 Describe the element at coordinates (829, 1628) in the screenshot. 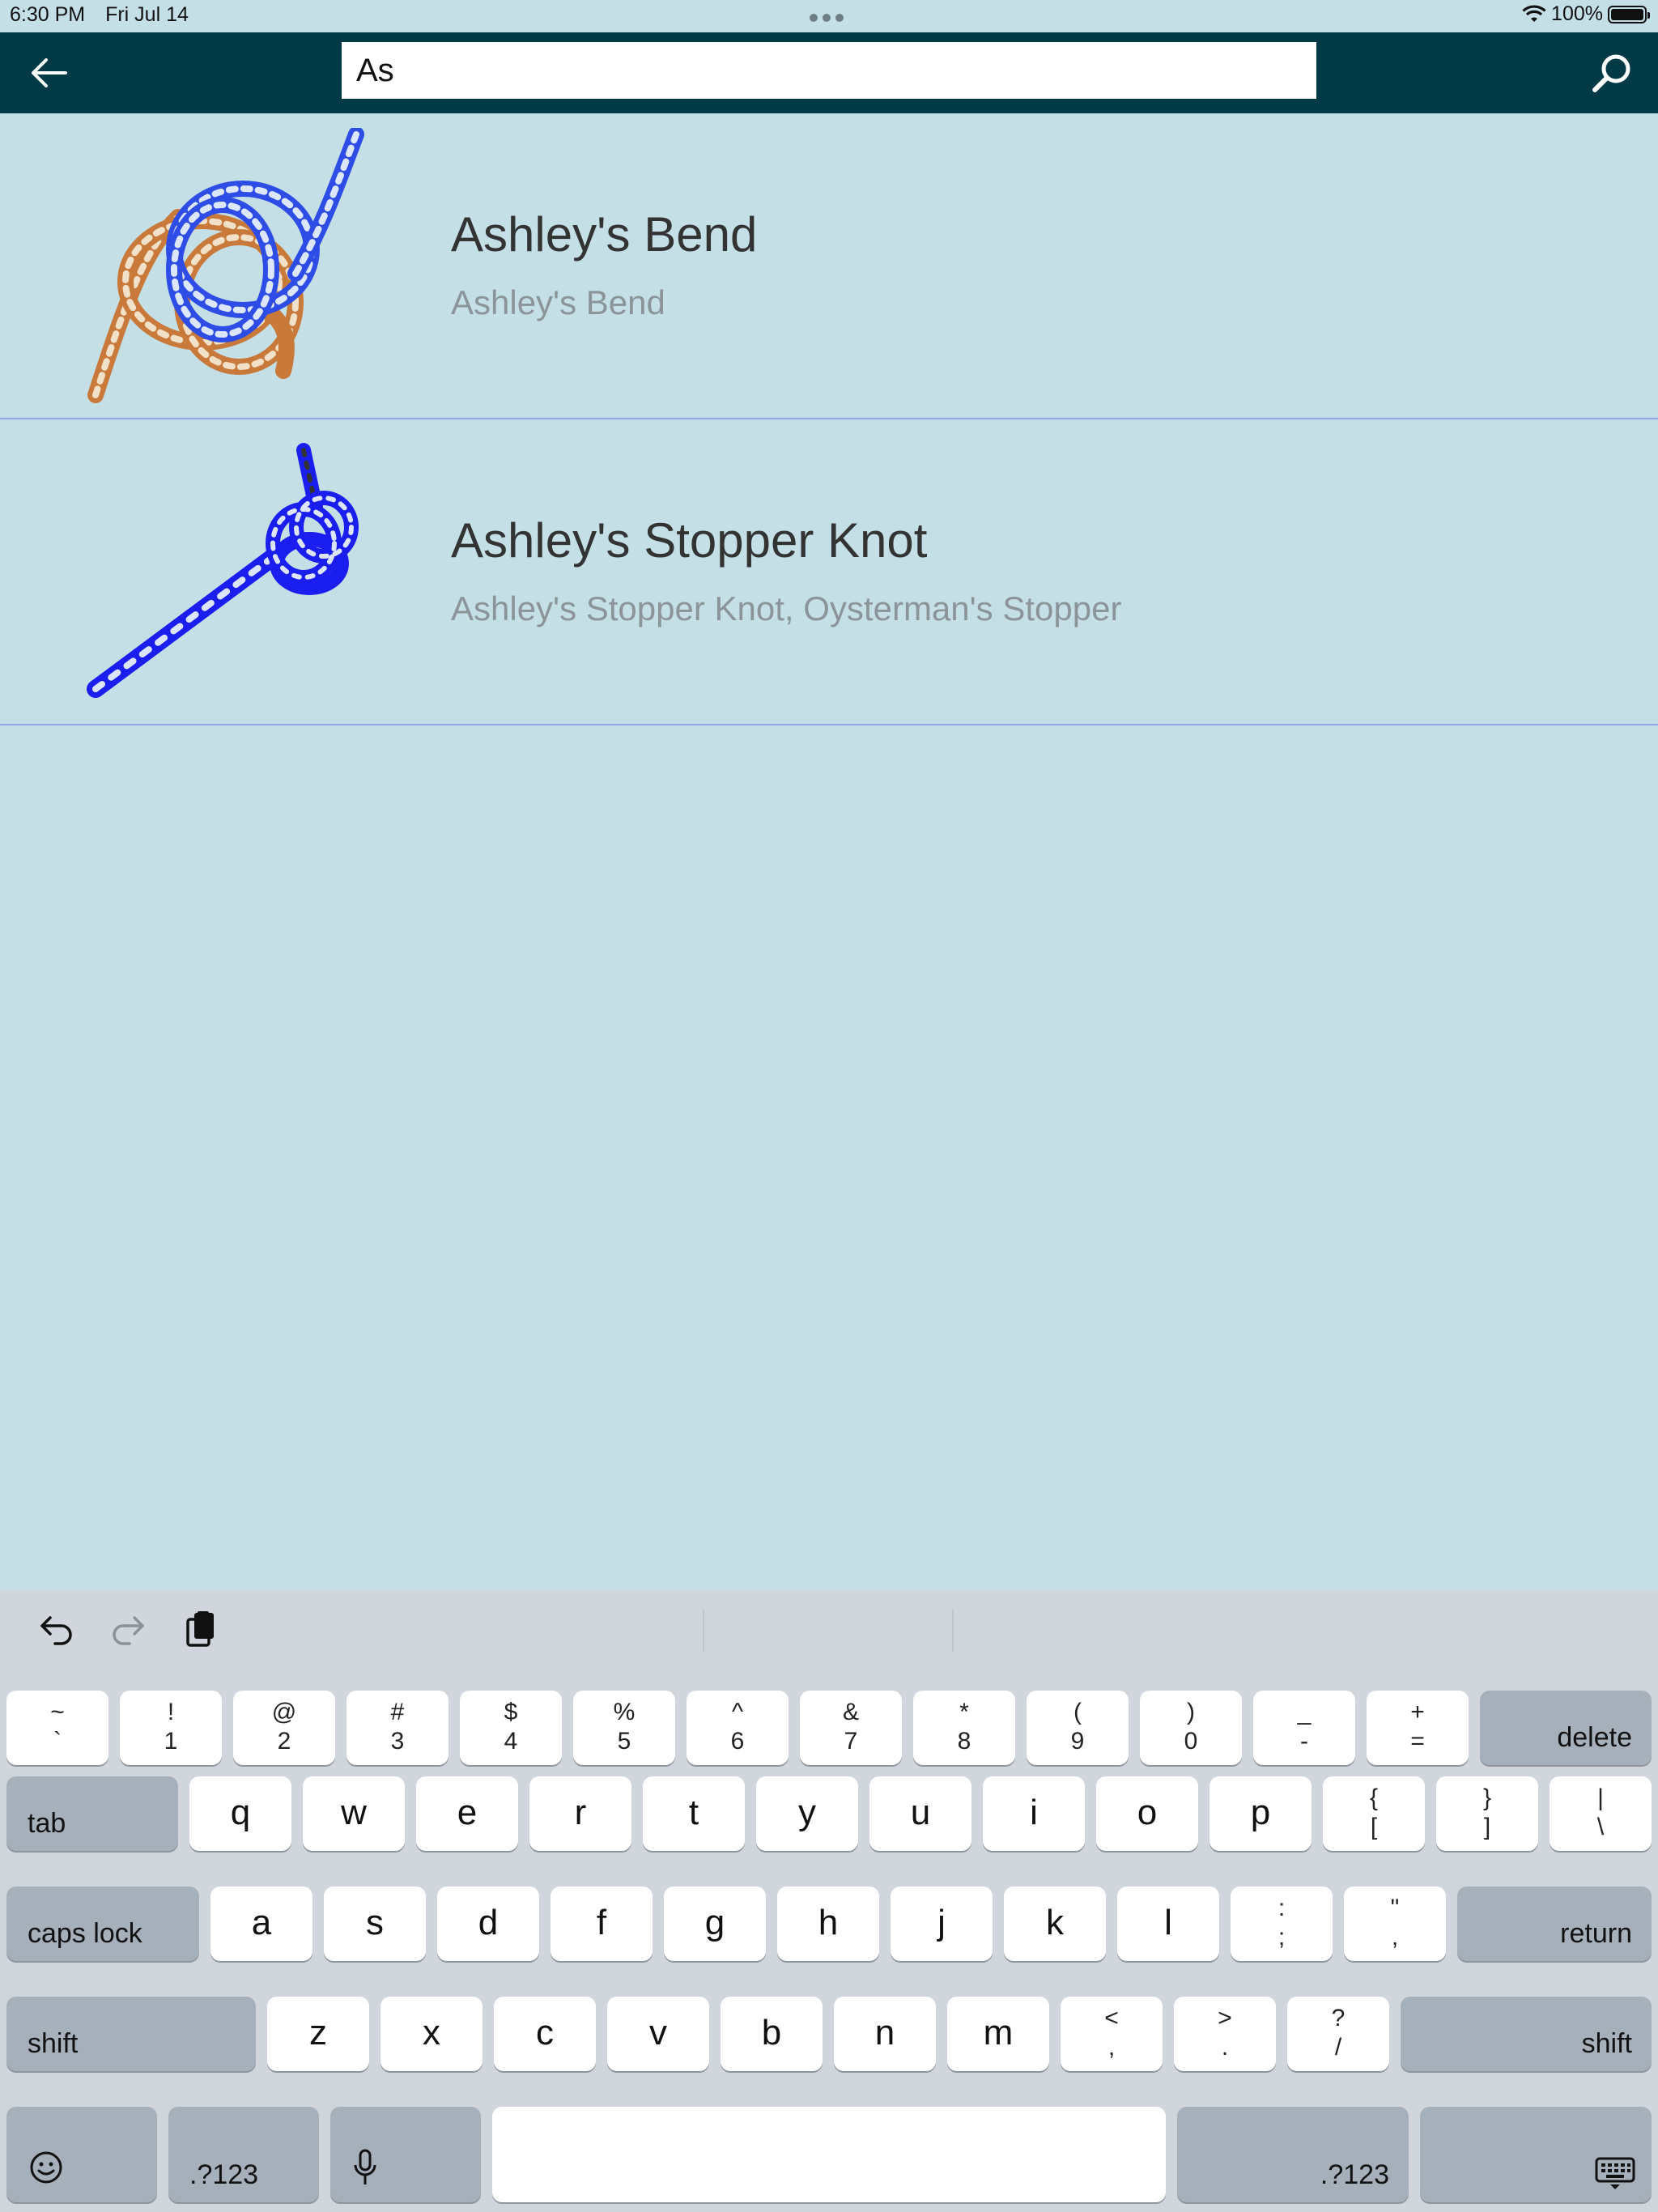

I see `keyboard-toolbar` at that location.